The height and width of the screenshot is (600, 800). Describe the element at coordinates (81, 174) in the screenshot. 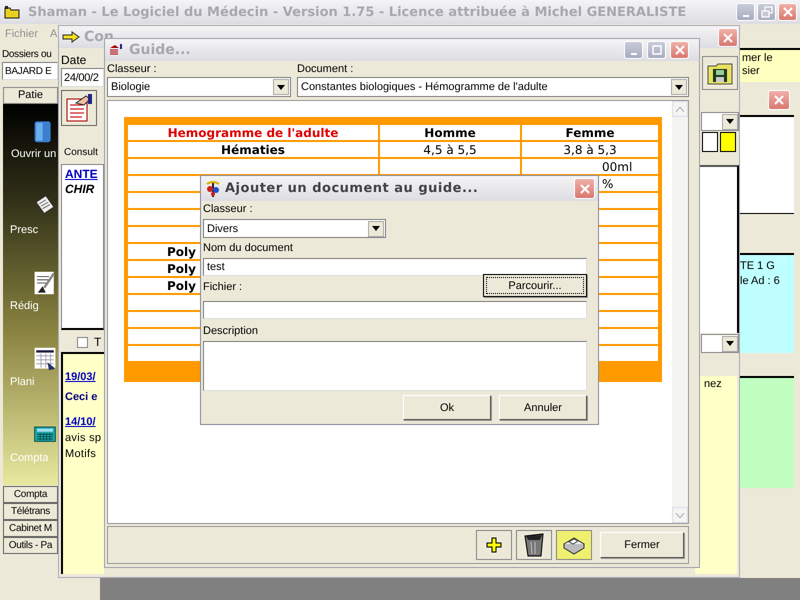

I see `history-link: ANTE` at that location.